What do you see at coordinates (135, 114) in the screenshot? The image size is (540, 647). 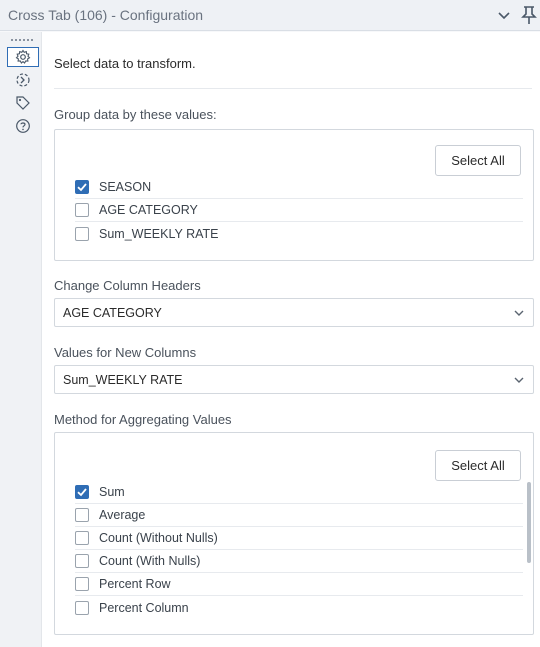 I see `group-section-label: Group data by these values:` at bounding box center [135, 114].